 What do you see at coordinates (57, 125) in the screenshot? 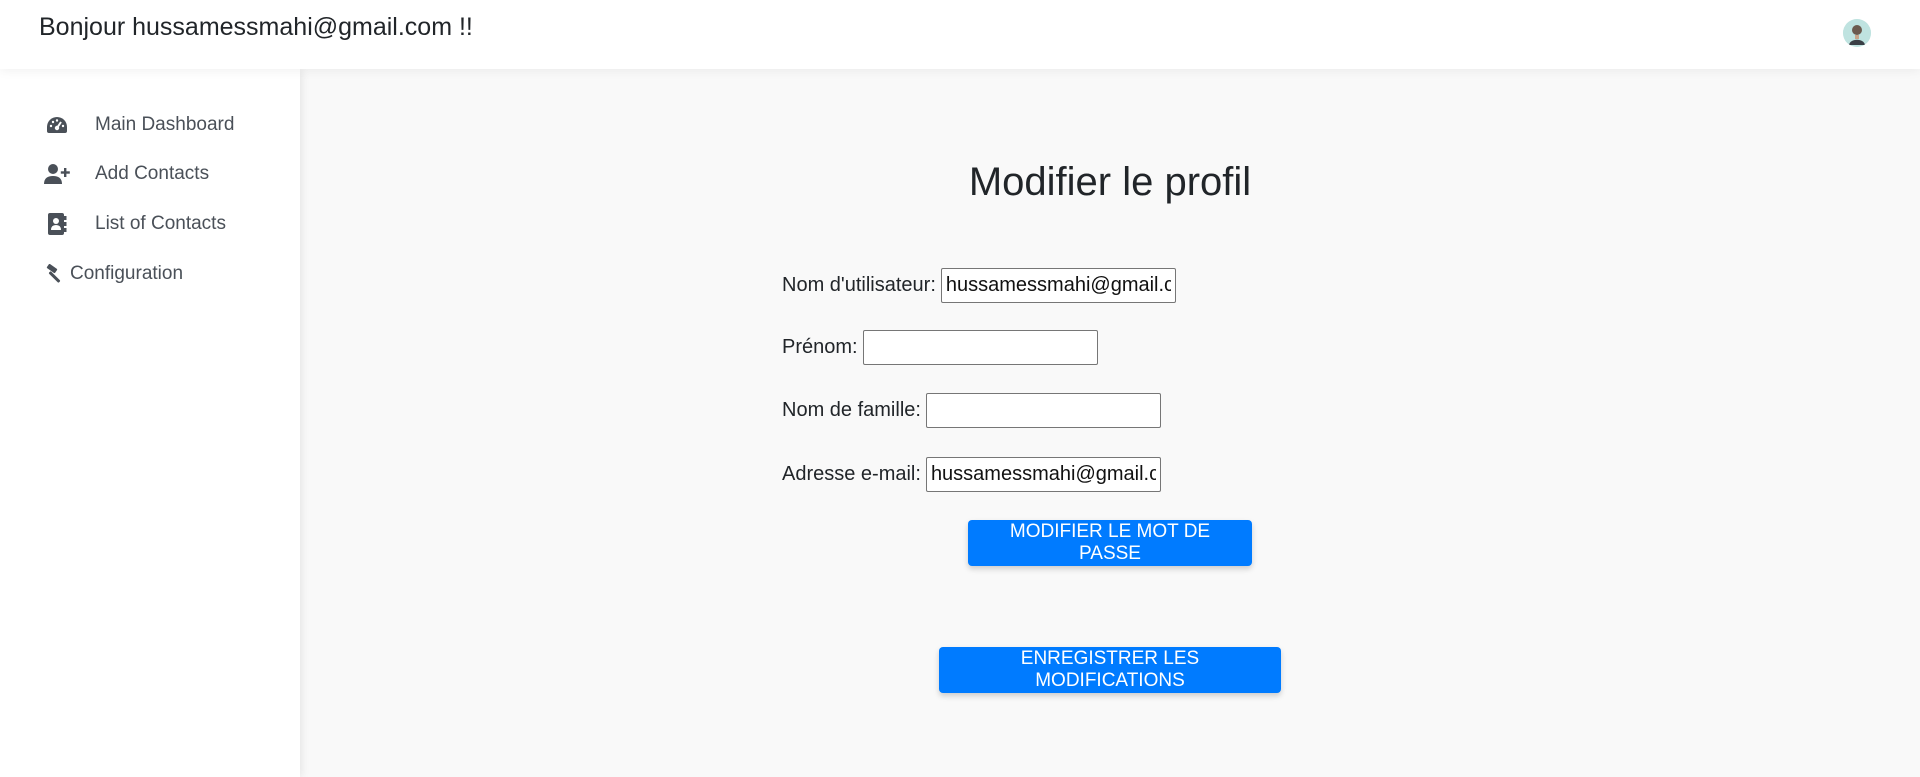
I see `dashboard-gauge-icon` at bounding box center [57, 125].